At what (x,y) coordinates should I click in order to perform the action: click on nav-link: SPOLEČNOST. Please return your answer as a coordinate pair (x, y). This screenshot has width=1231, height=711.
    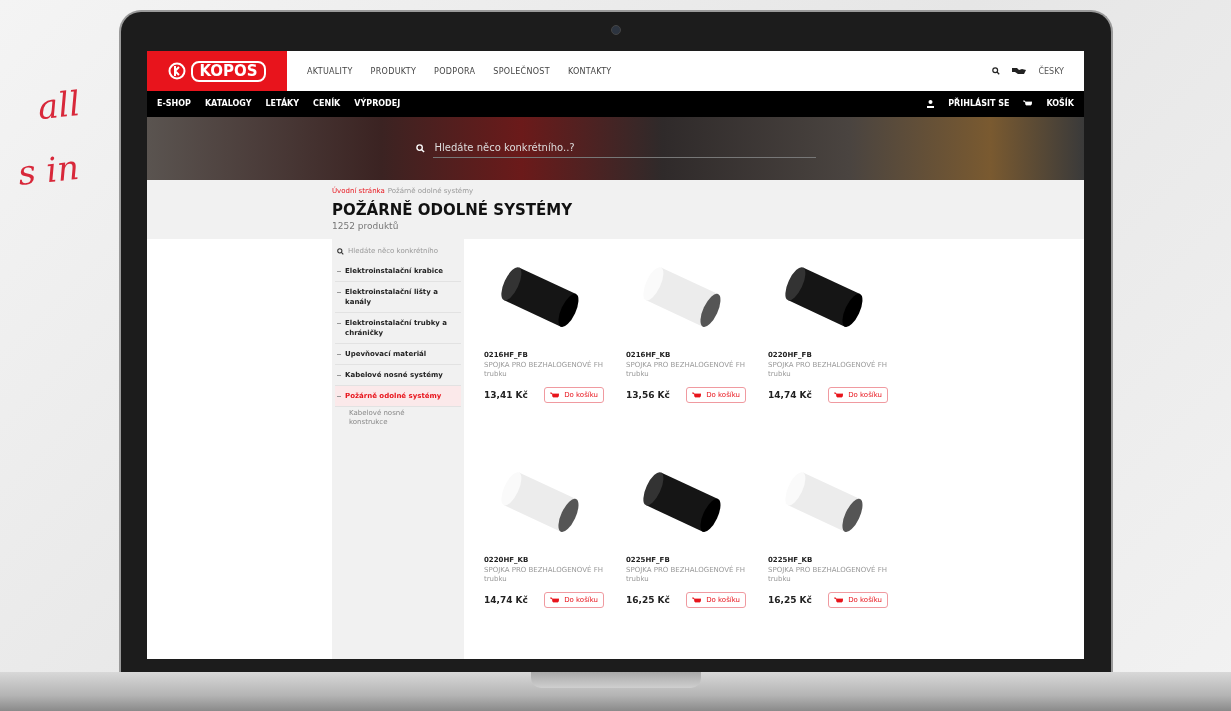
    Looking at the image, I should click on (521, 71).